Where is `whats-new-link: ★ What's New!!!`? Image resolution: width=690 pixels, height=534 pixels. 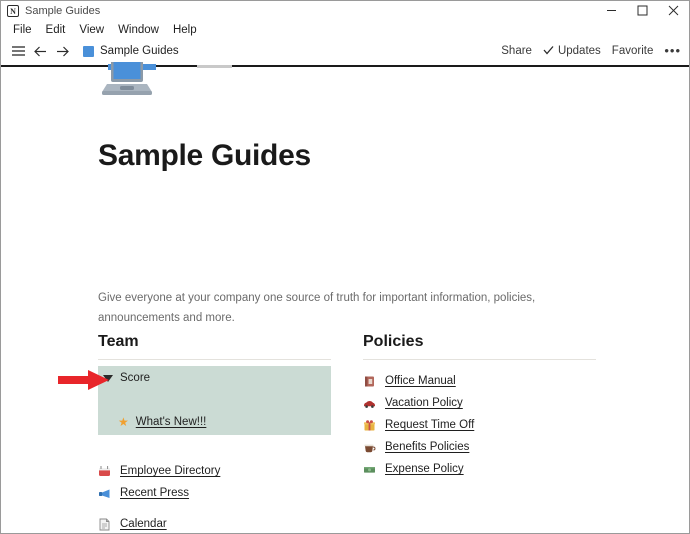 whats-new-link: ★ What's New!!! is located at coordinates (162, 422).